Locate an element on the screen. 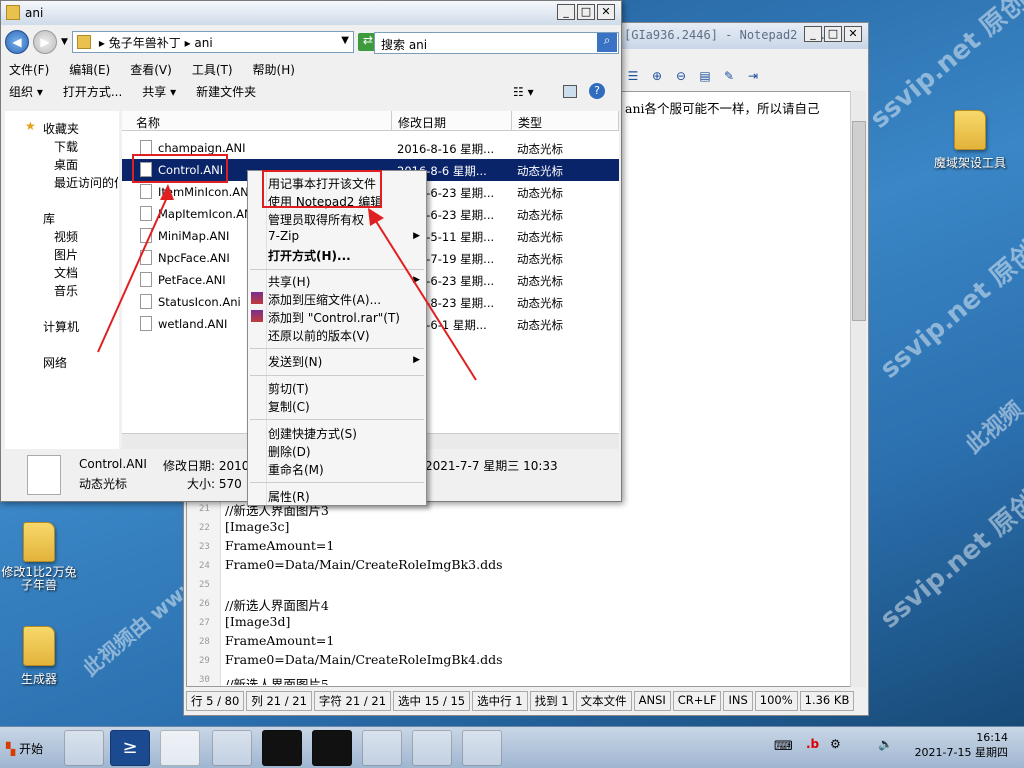 The width and height of the screenshot is (1024, 768). nav-network: 网络 is located at coordinates (55, 362).